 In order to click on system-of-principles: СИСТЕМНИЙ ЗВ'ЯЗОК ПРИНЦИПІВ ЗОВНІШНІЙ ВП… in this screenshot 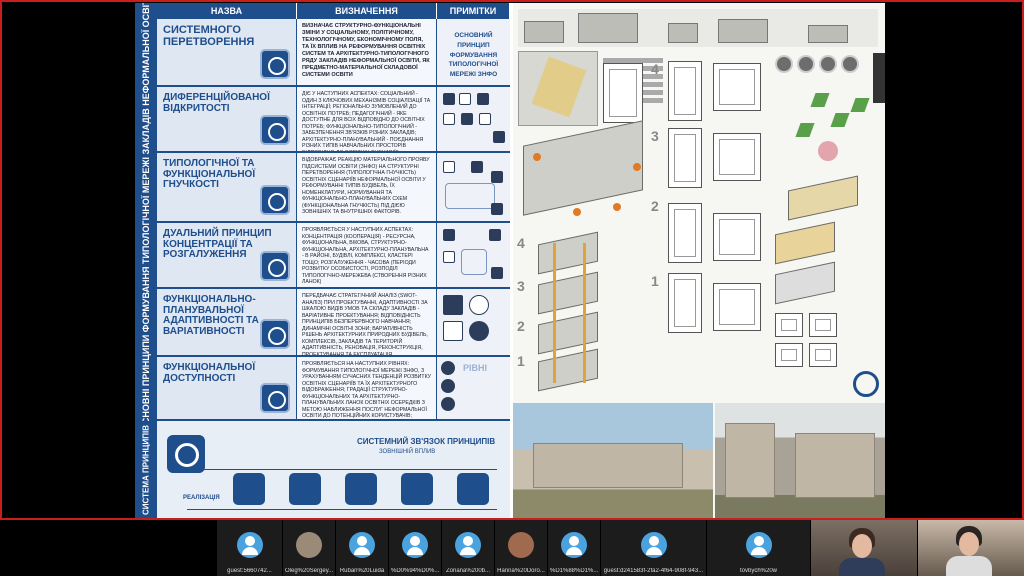, I will do `click(333, 469)`.